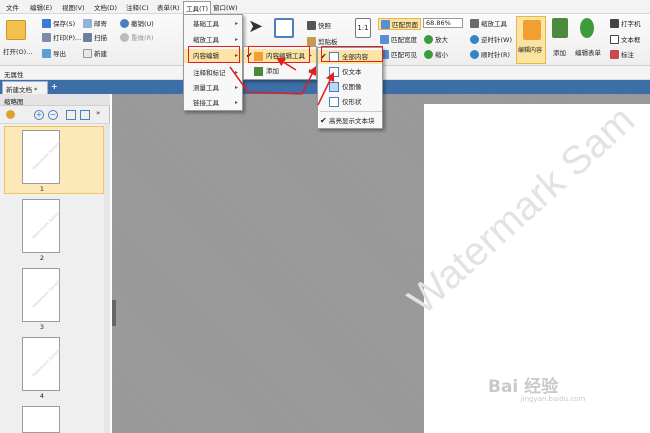 This screenshot has width=650, height=433. I want to click on annotation-arrows, so click(282, 81).